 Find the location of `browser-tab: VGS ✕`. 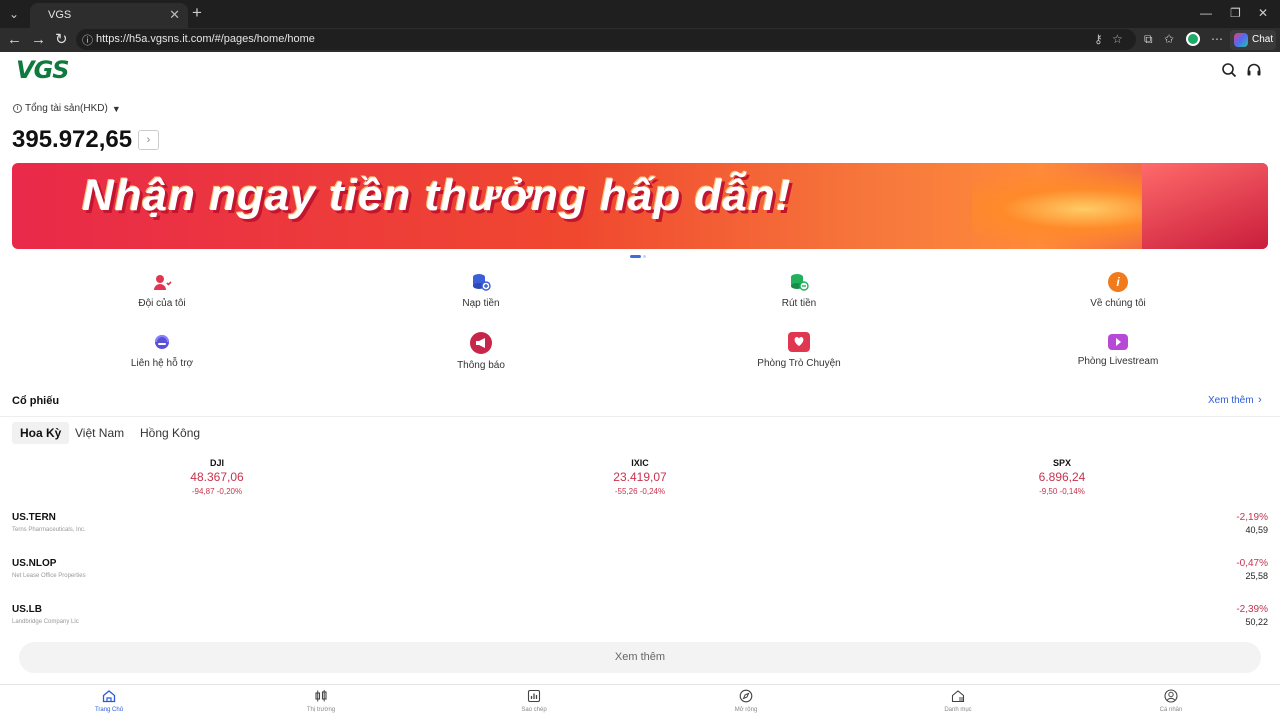

browser-tab: VGS ✕ is located at coordinates (109, 15).